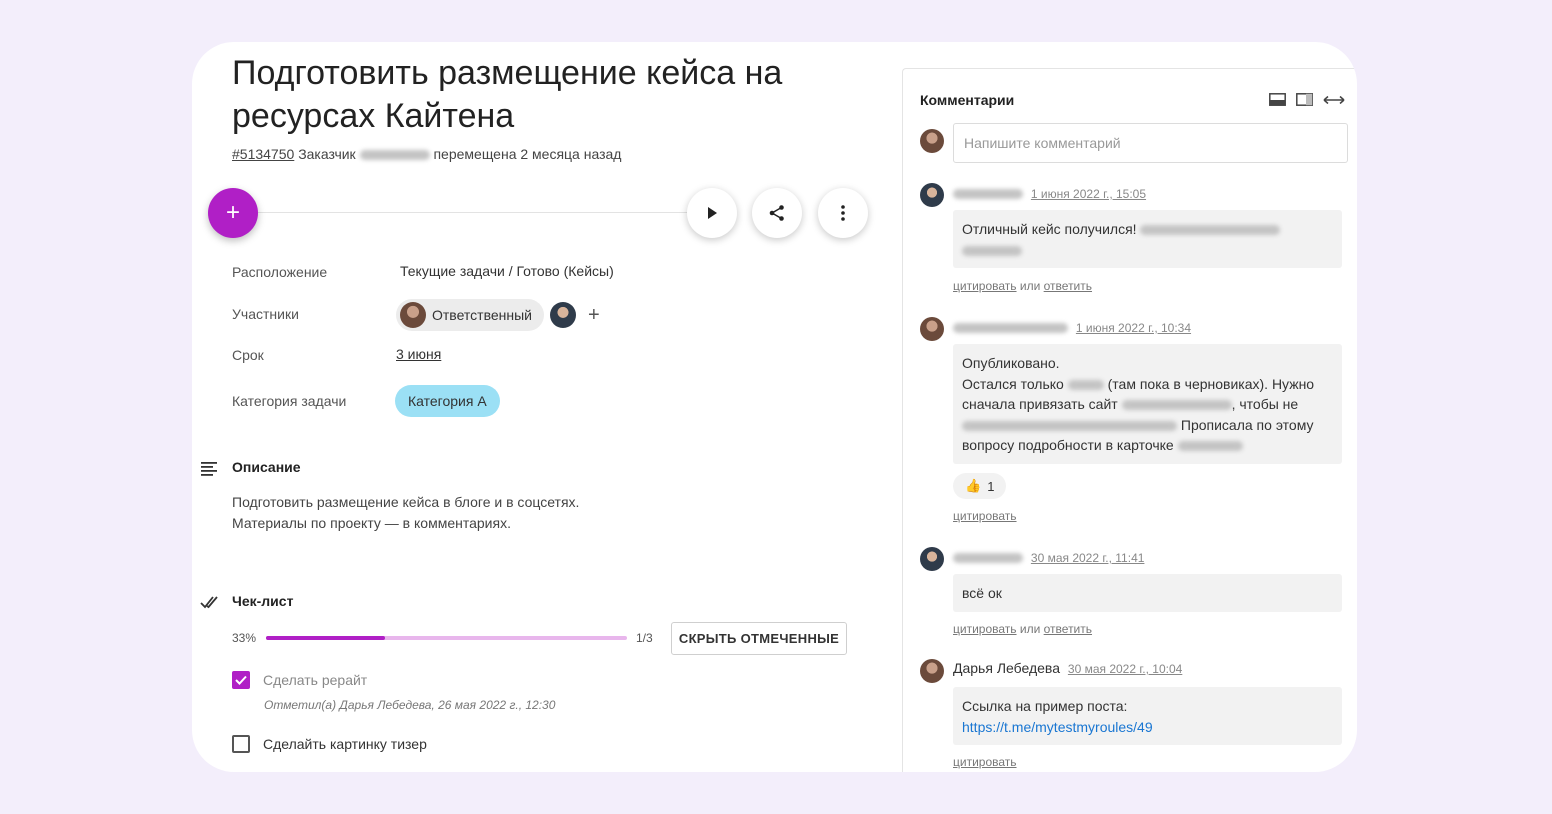 The image size is (1552, 814). Describe the element at coordinates (1072, 327) in the screenshot. I see `comment-header: 1 июня 2022 г., 10:34` at that location.